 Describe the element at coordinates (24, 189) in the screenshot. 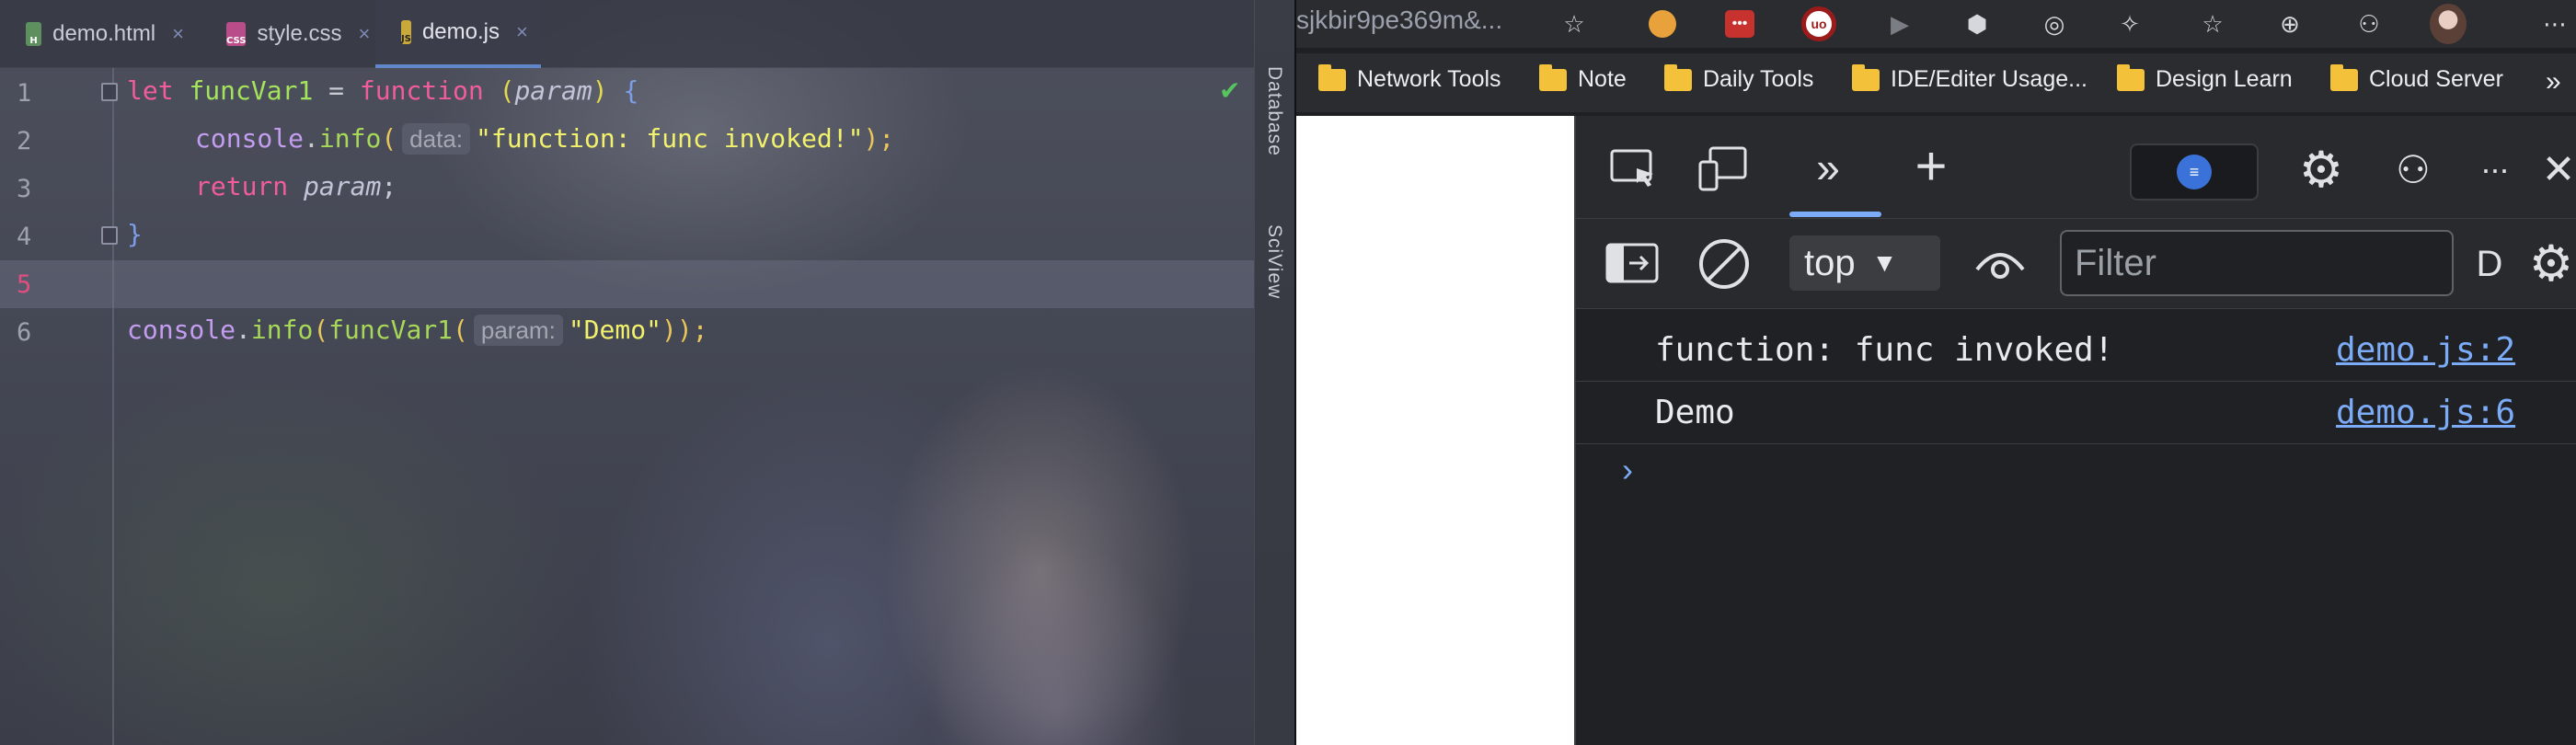

I see `line-number: 3` at that location.